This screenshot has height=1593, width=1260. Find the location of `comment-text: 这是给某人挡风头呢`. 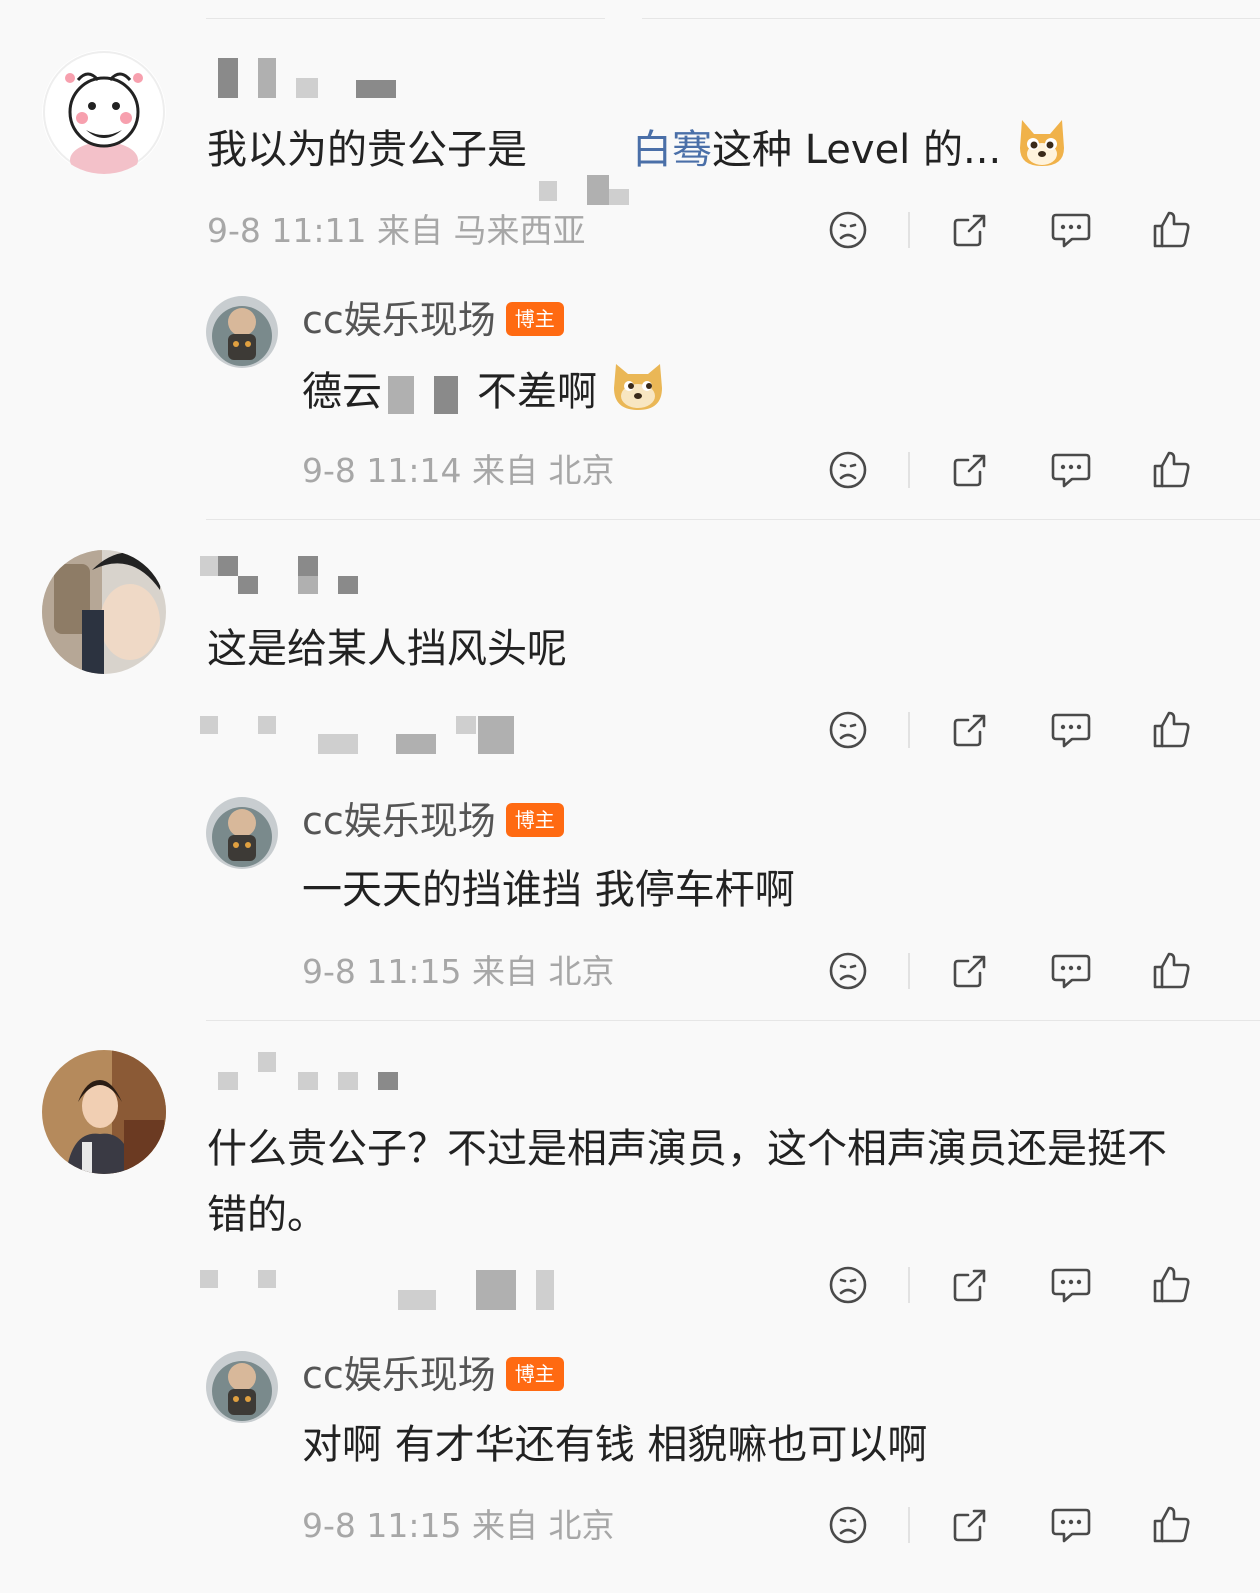

comment-text: 这是给某人挡风头呢 is located at coordinates (387, 649).